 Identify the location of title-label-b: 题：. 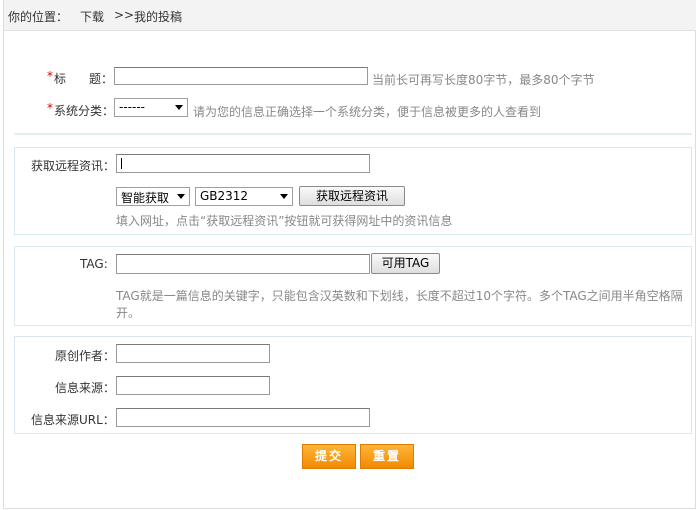
(101, 79).